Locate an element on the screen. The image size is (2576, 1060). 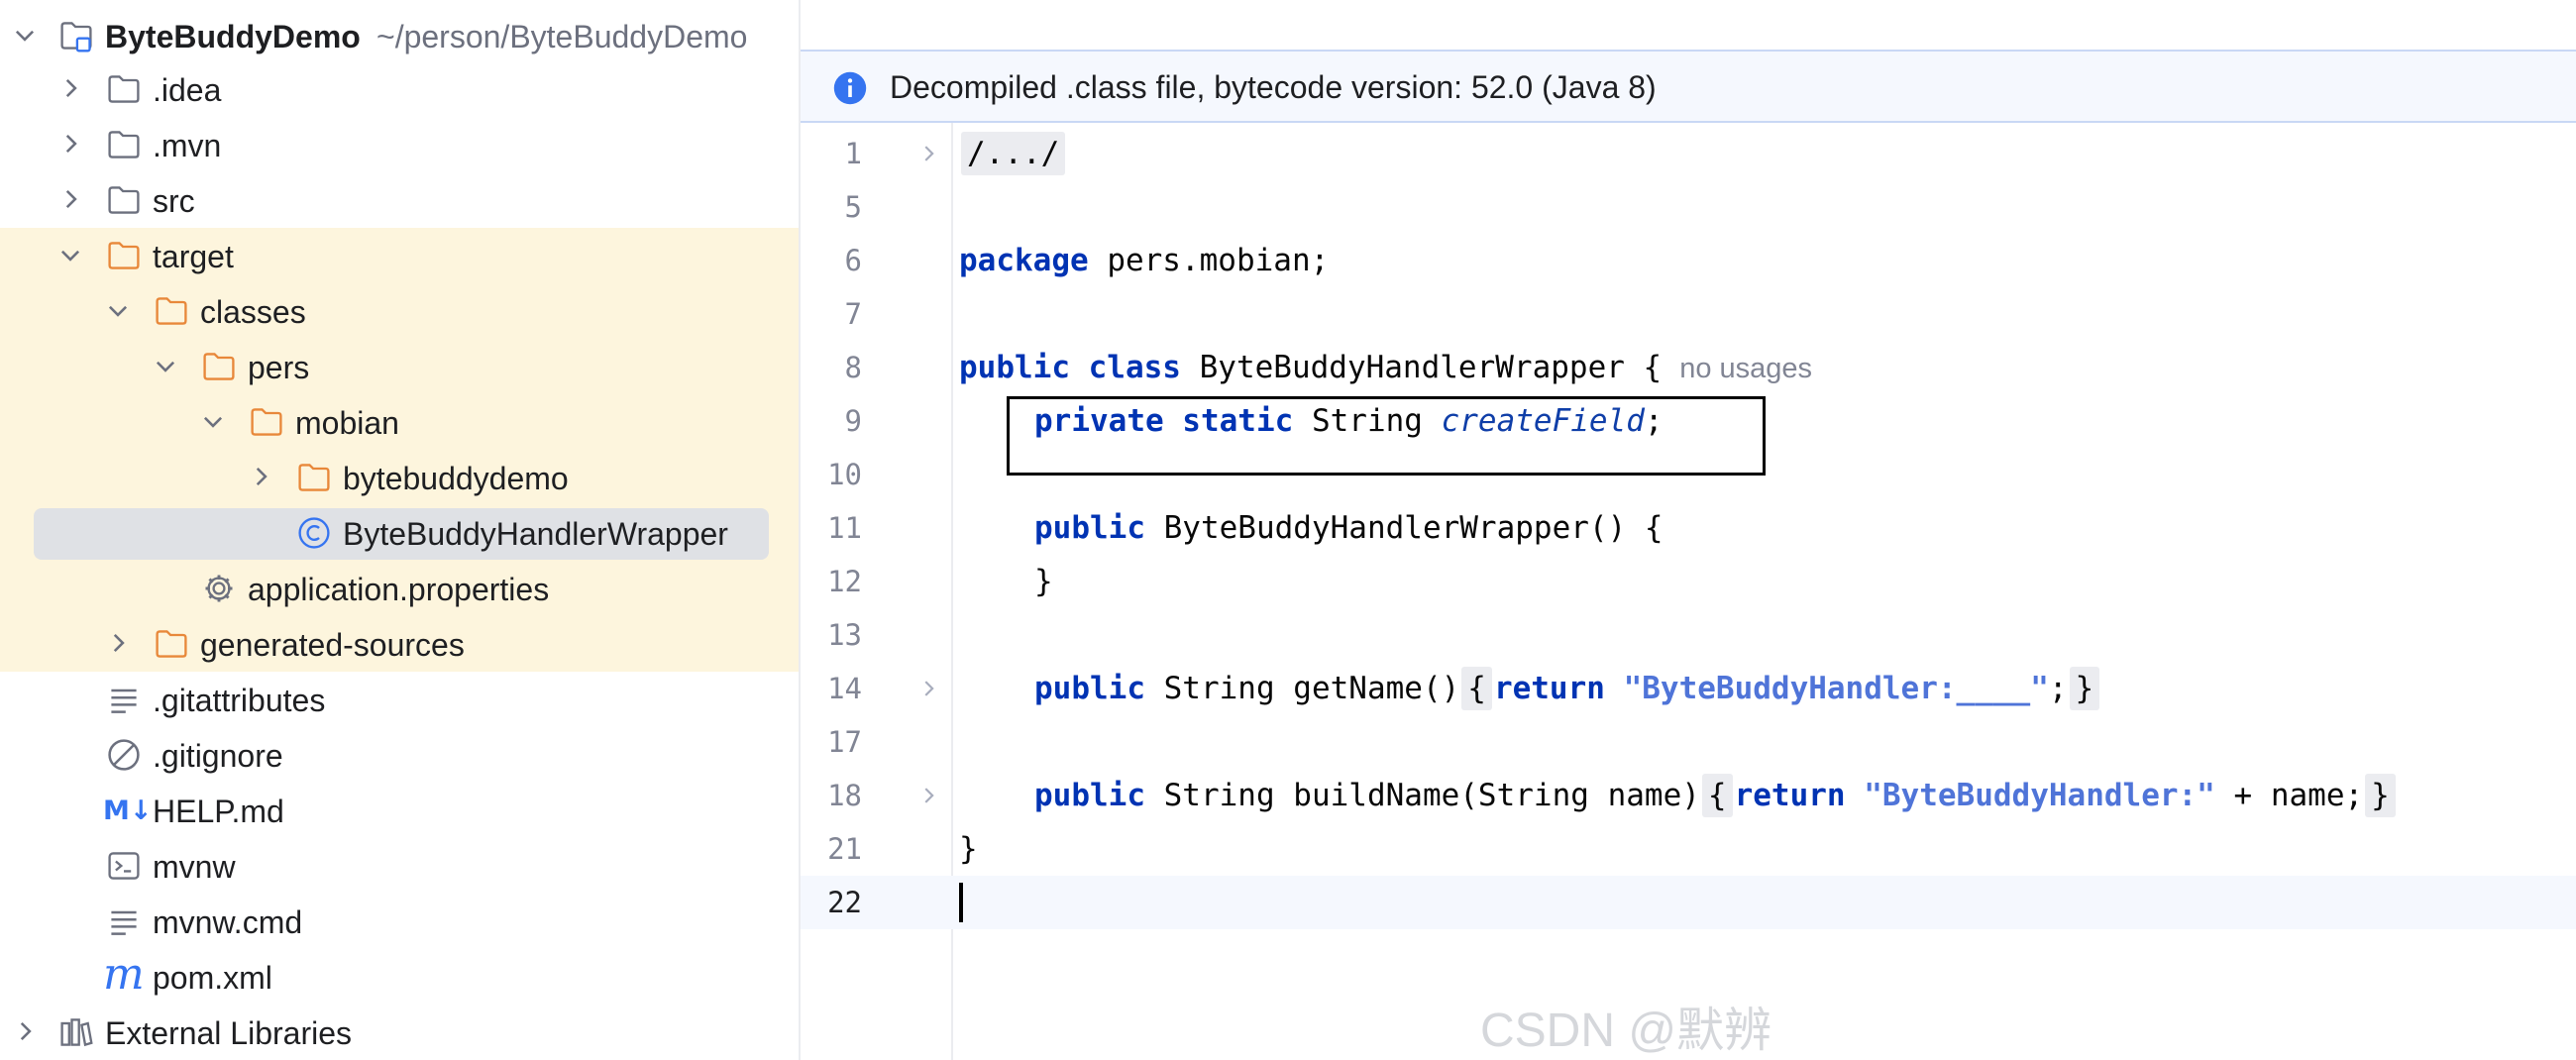
tree-item-help-md: M↓ HELP.md is located at coordinates (399, 811).